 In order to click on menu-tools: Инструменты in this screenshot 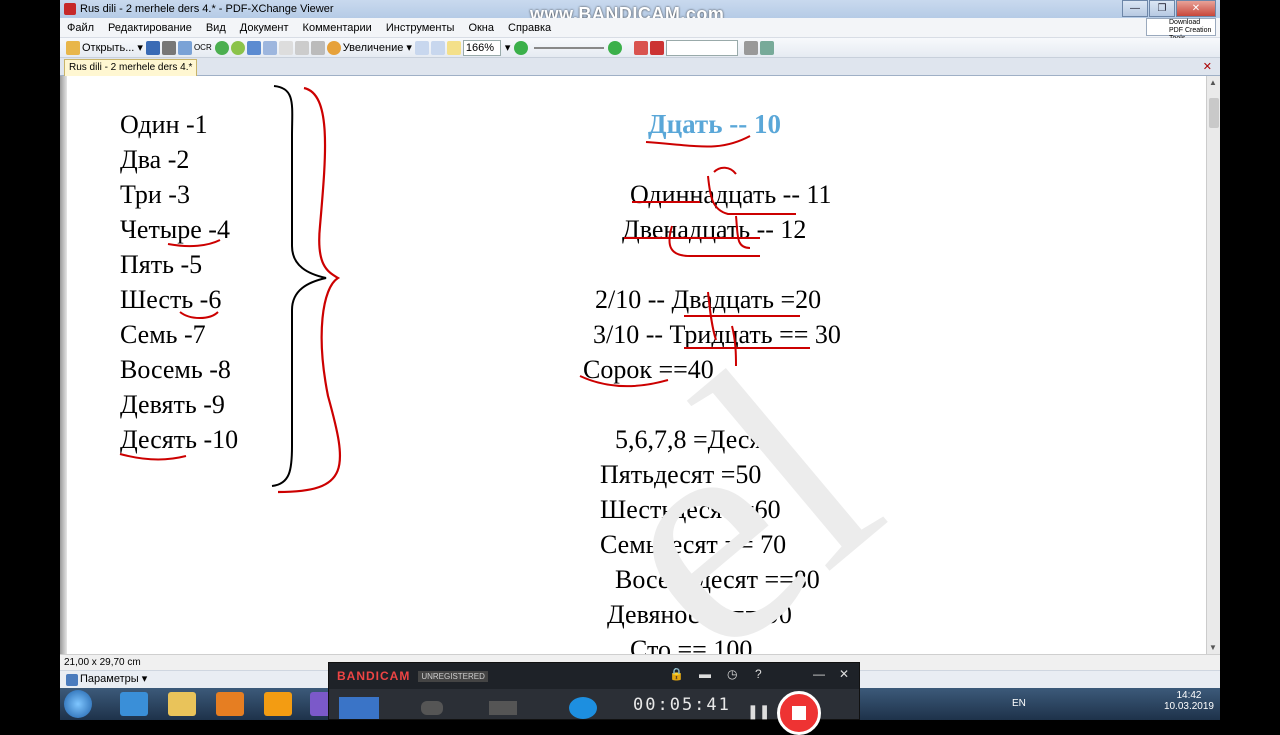, I will do `click(420, 28)`.